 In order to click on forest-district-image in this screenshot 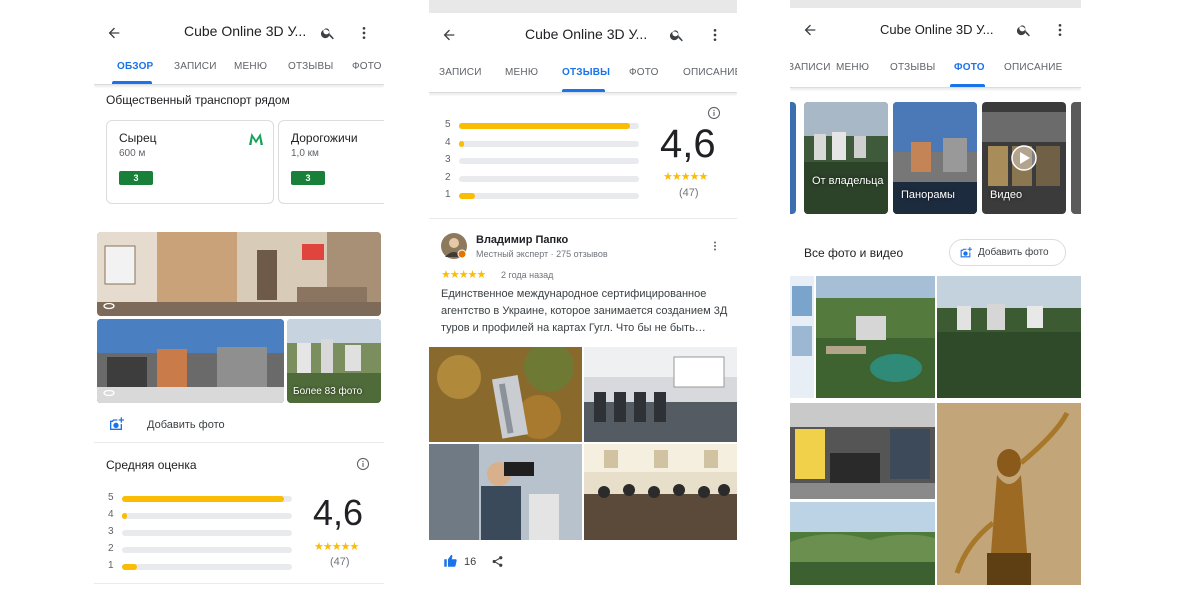, I will do `click(1009, 337)`.